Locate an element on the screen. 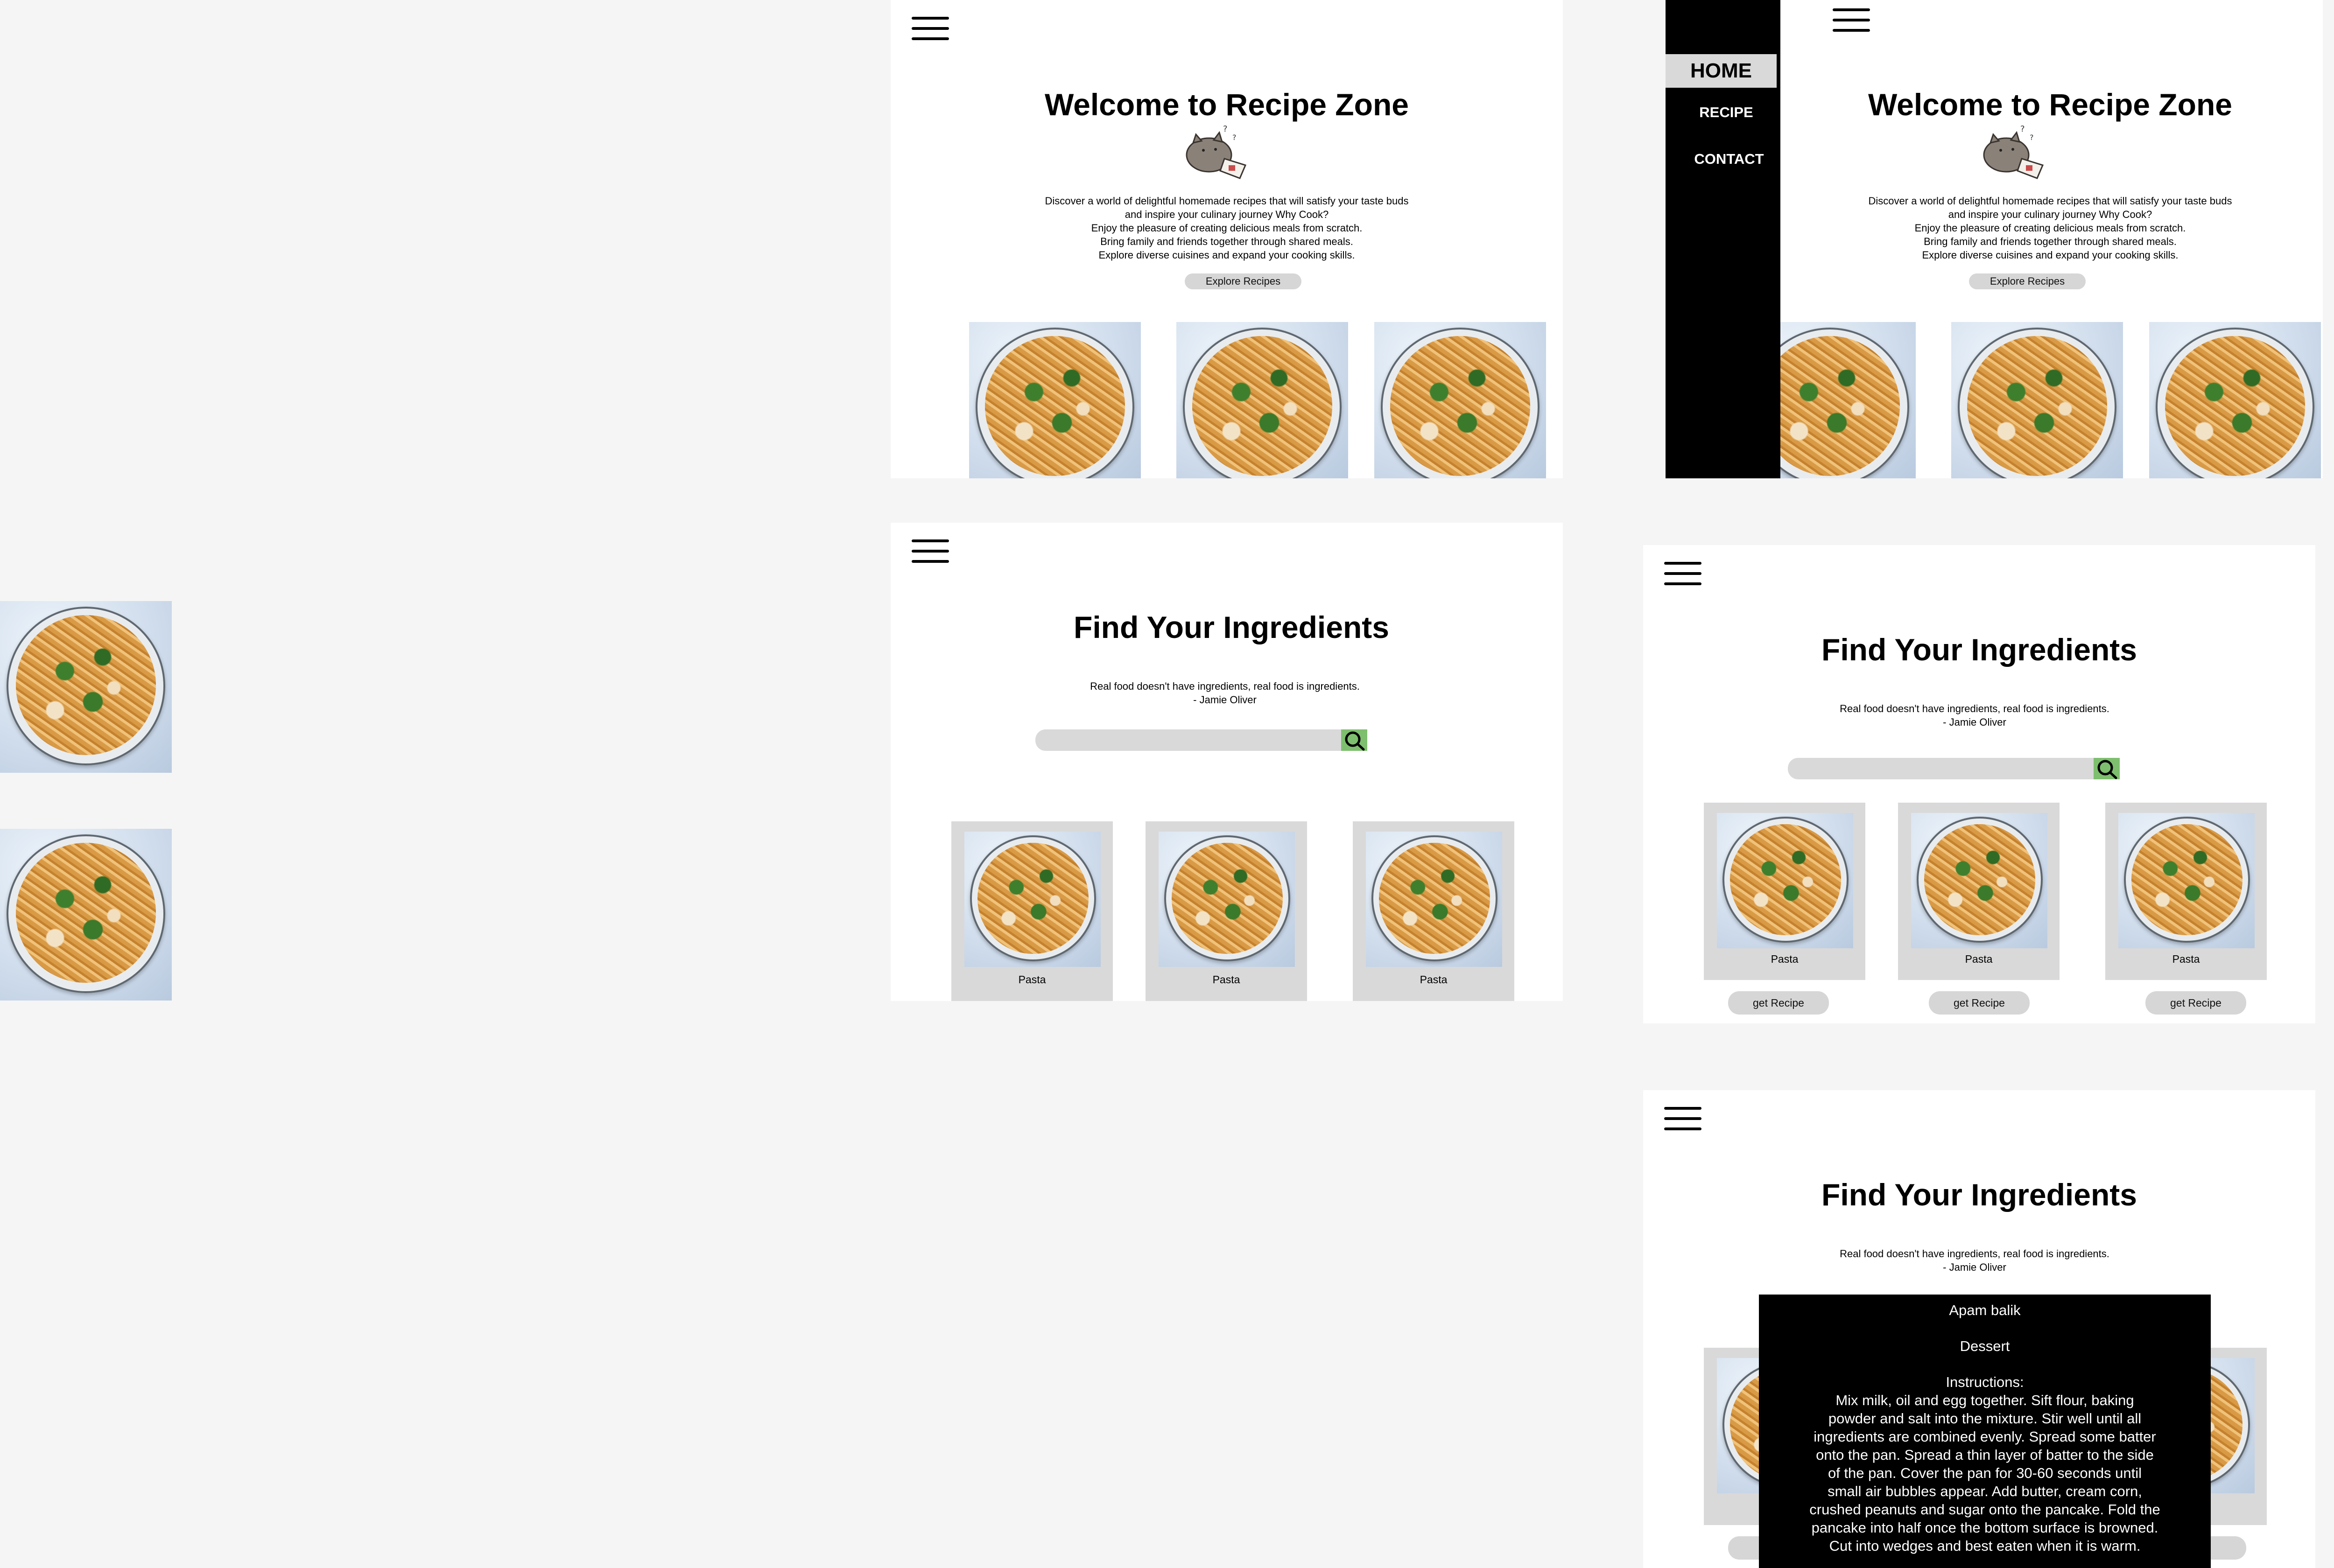 The height and width of the screenshot is (1568, 2334). nav-sidebar: HOME RECIPE CONTACT is located at coordinates (1723, 239).